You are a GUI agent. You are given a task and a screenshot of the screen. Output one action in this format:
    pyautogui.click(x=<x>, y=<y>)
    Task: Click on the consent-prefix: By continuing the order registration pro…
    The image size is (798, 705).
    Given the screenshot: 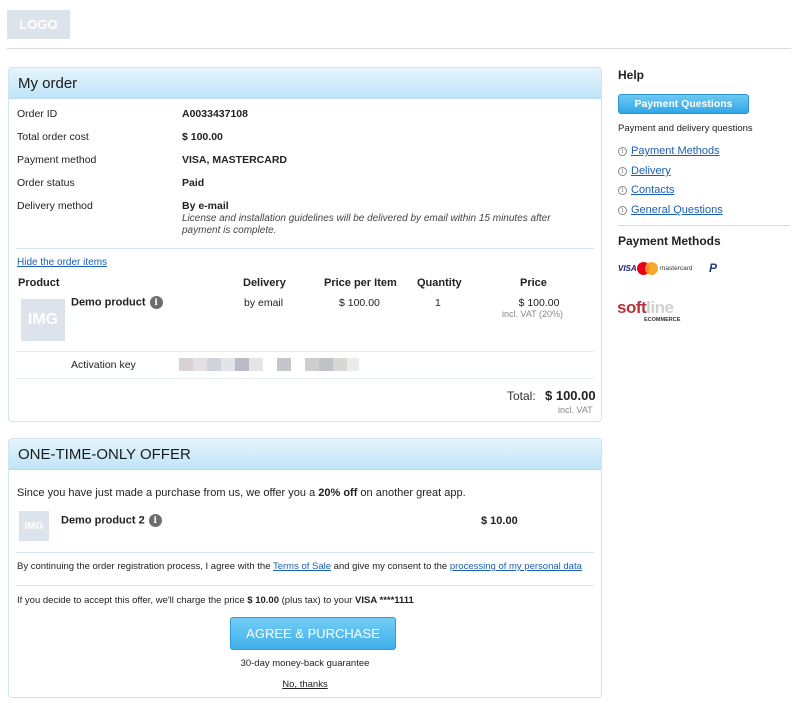 What is the action you would take?
    pyautogui.click(x=145, y=566)
    